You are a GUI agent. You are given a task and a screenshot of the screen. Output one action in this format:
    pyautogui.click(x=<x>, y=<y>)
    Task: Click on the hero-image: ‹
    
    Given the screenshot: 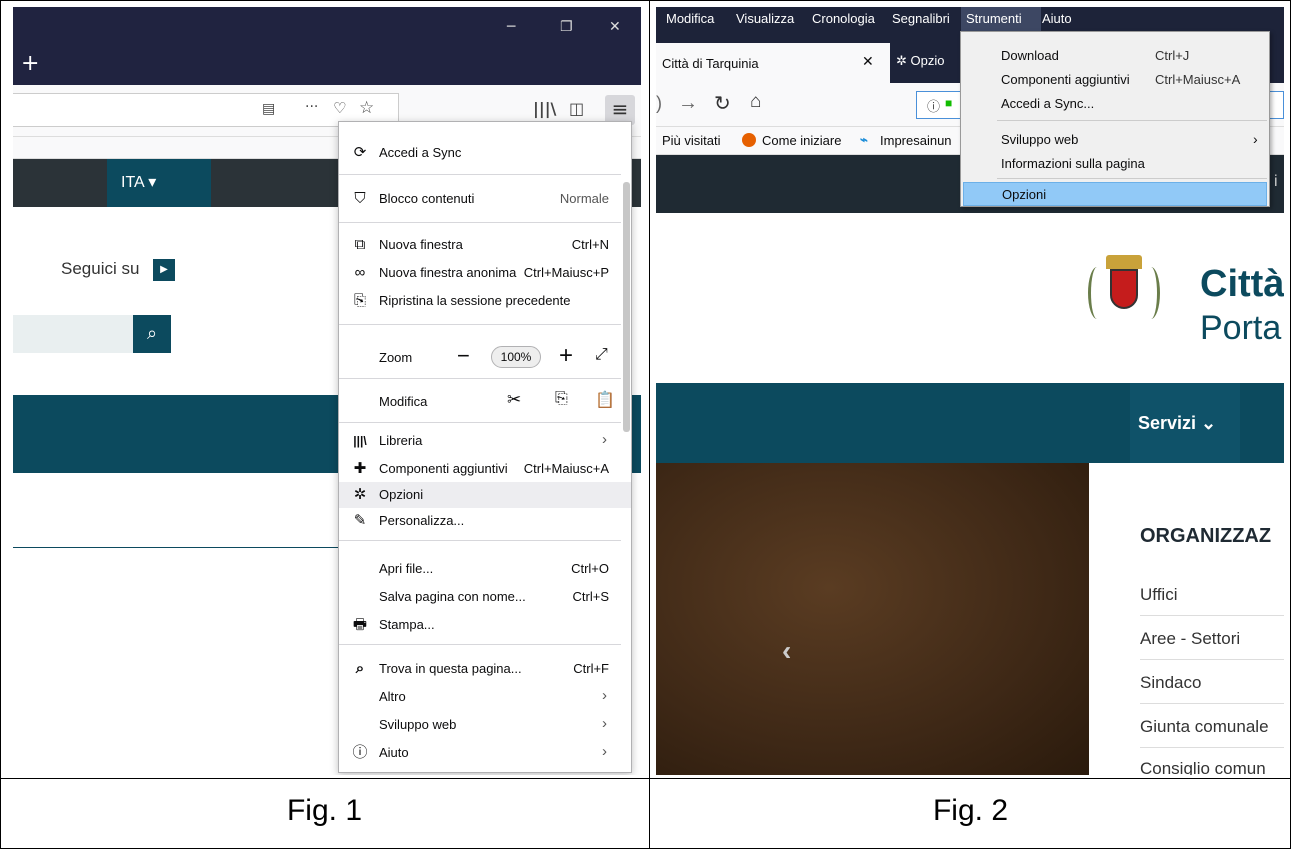 What is the action you would take?
    pyautogui.click(x=872, y=619)
    